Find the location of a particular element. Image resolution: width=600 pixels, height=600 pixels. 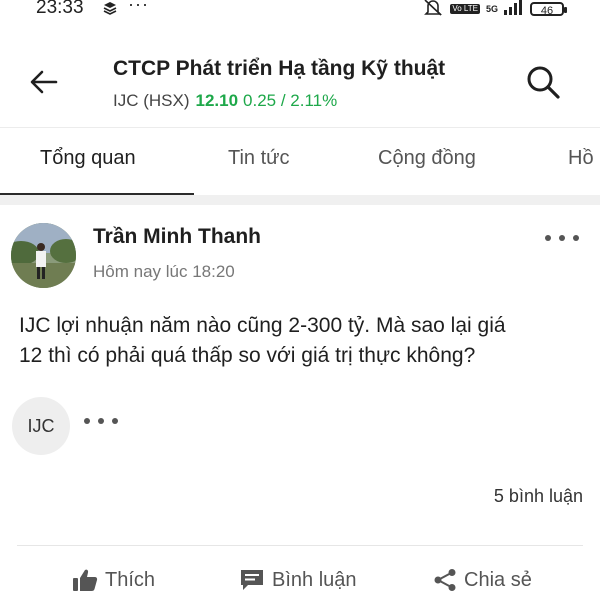

arrow-left-icon is located at coordinates (44, 82).